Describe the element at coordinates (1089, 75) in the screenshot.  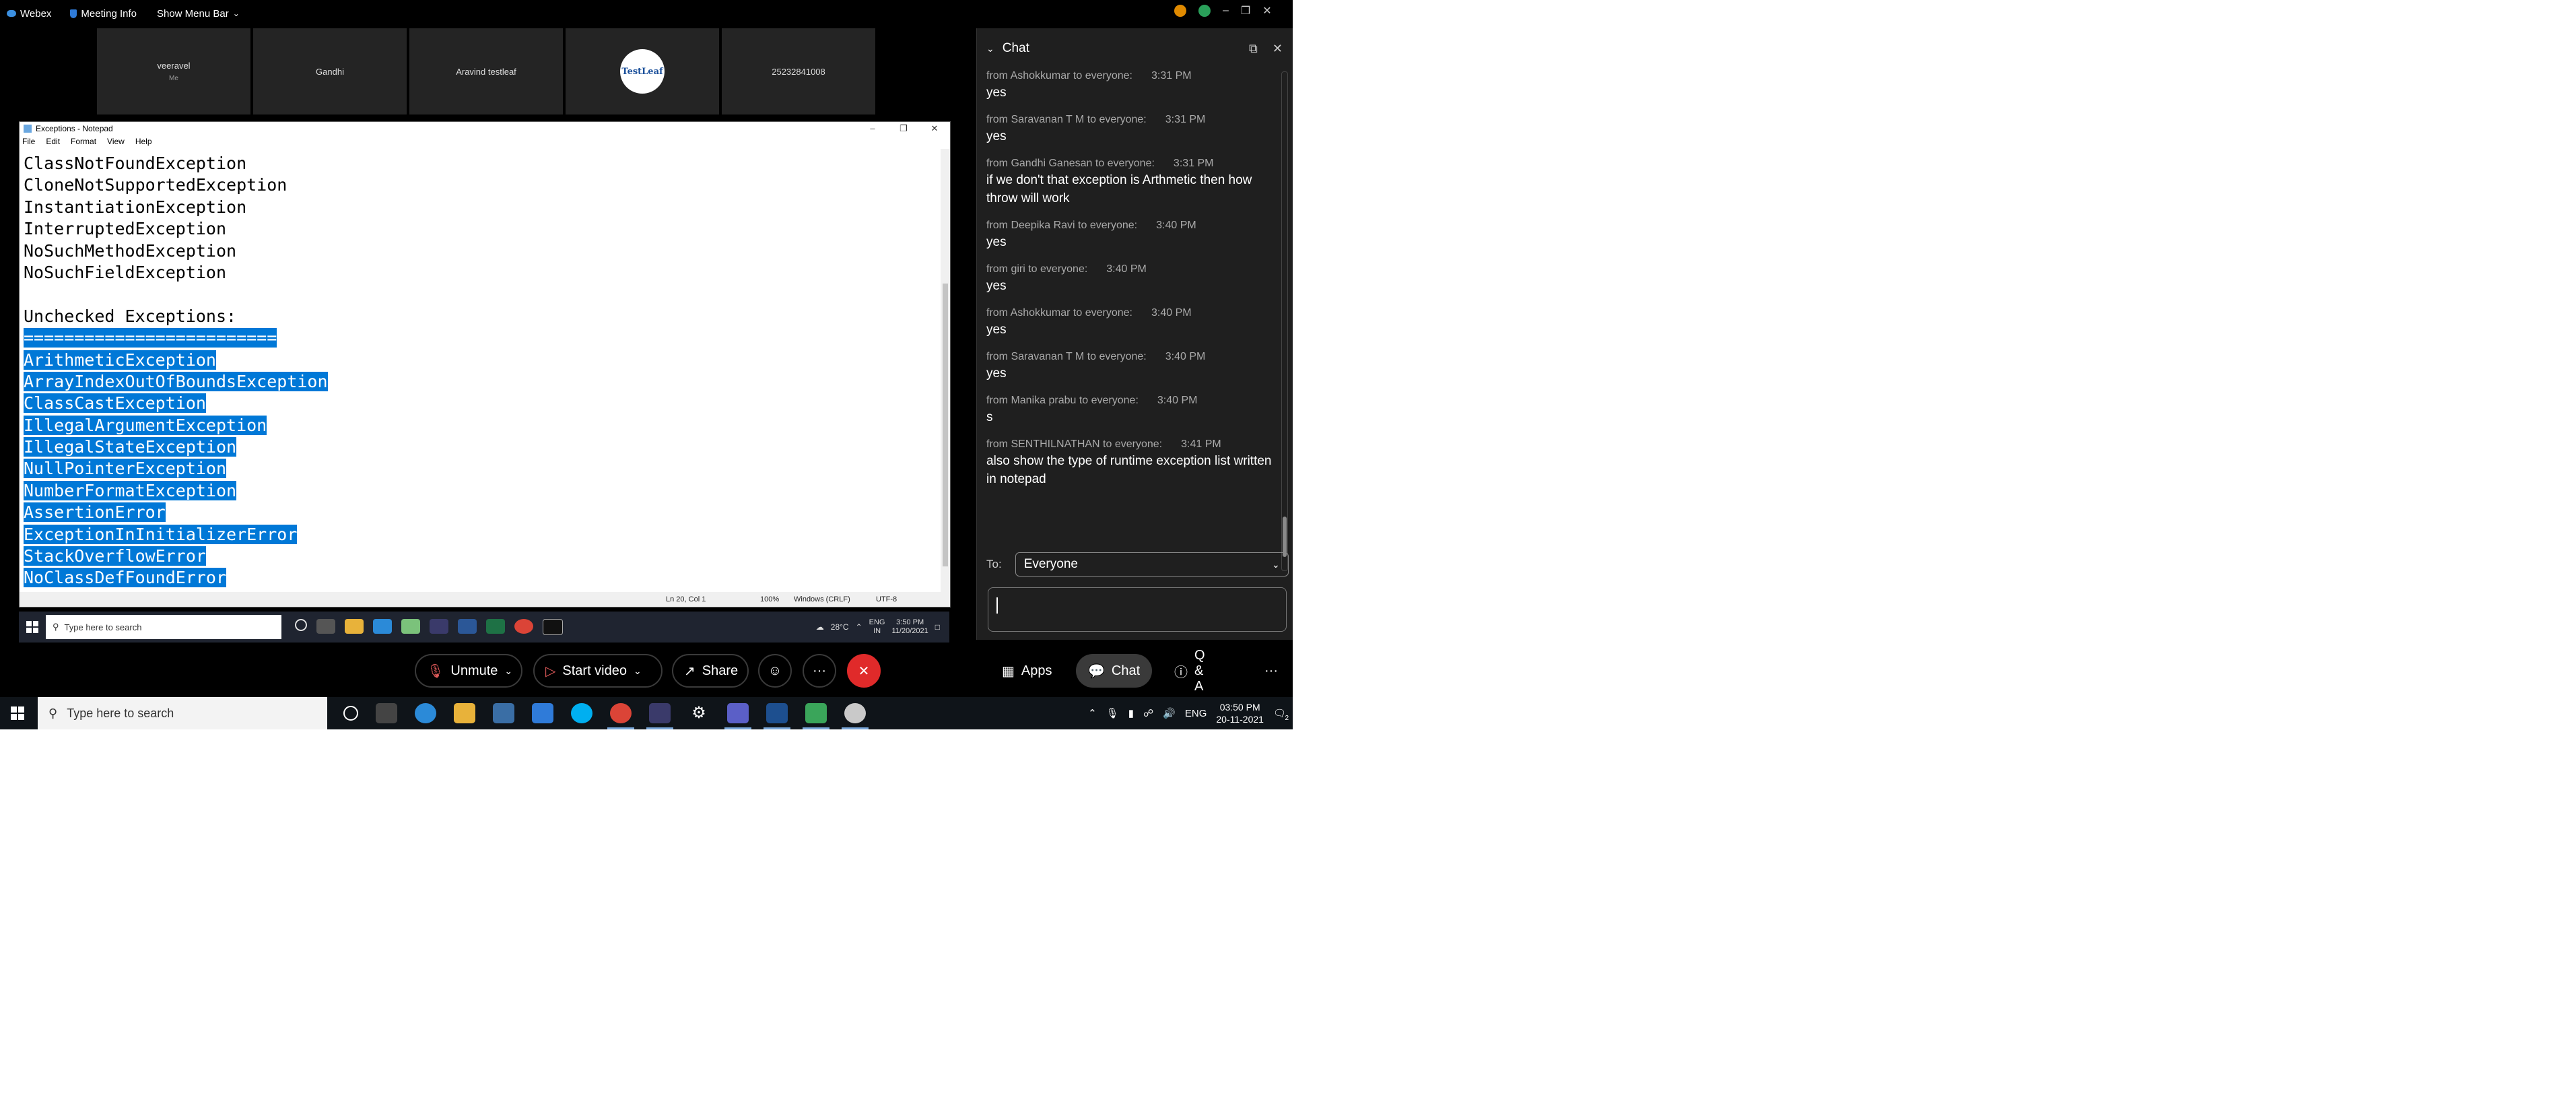
I see `message-sender: from Ashokkumar to everyone: 3:31 PM` at that location.